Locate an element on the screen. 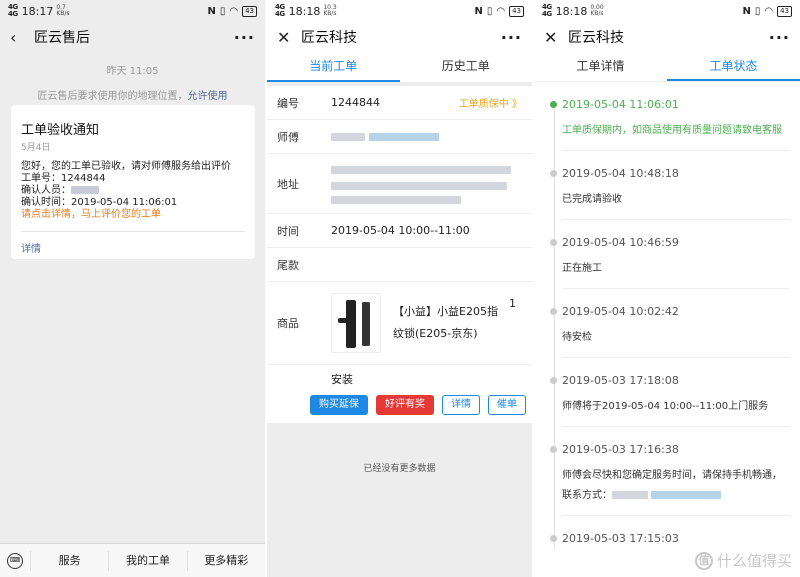 The height and width of the screenshot is (577, 800). address-value is located at coordinates (426, 183).